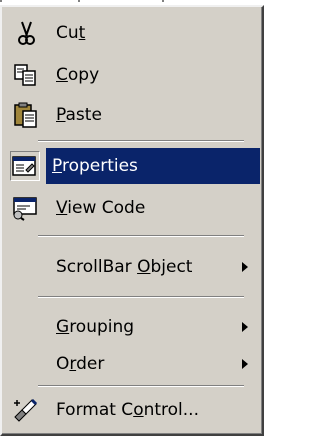  I want to click on label-text: roperties, so click(99, 166).